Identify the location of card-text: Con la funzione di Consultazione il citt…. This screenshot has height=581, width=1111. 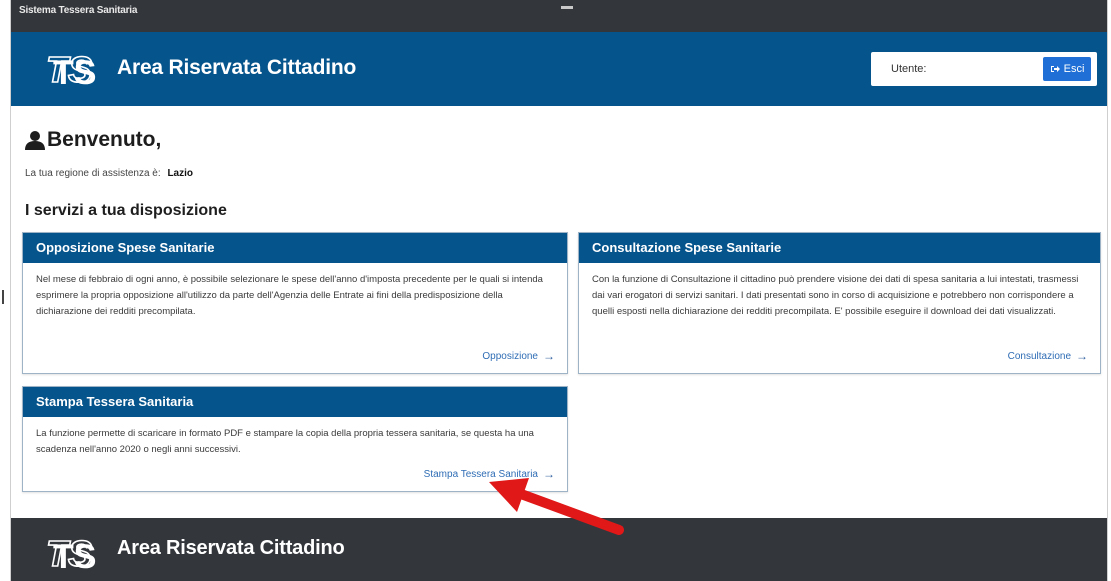
(835, 295).